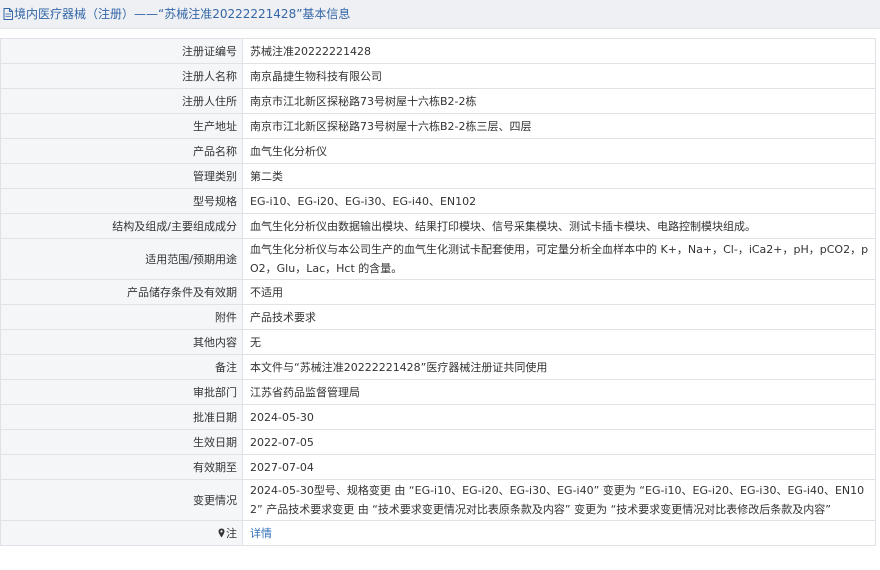 Image resolution: width=880 pixels, height=570 pixels. What do you see at coordinates (121, 201) in the screenshot?
I see `row-label: 型号规格` at bounding box center [121, 201].